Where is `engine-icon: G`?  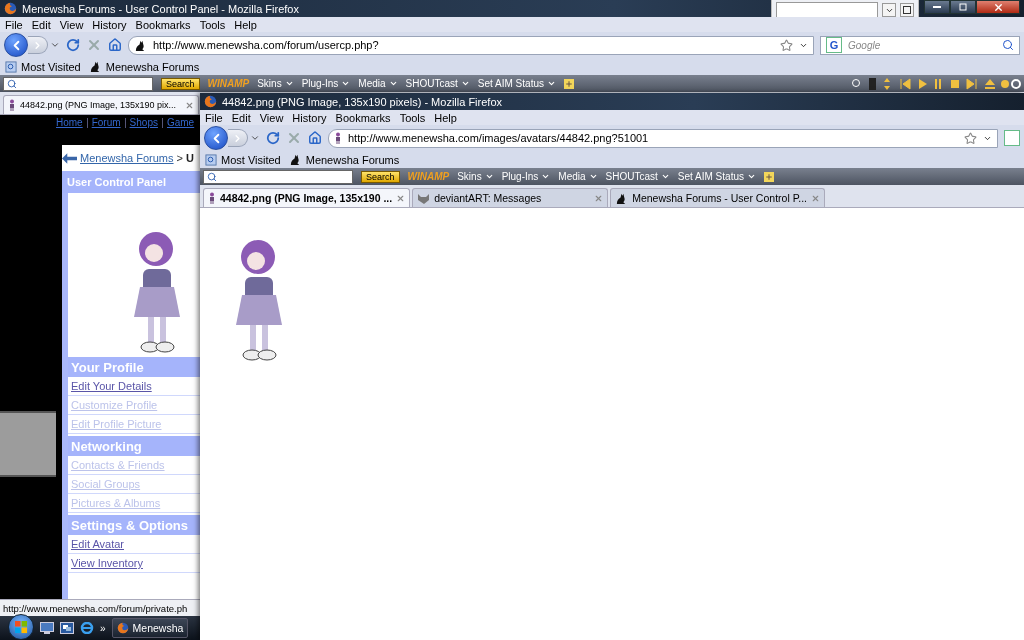
engine-icon: G is located at coordinates (834, 45).